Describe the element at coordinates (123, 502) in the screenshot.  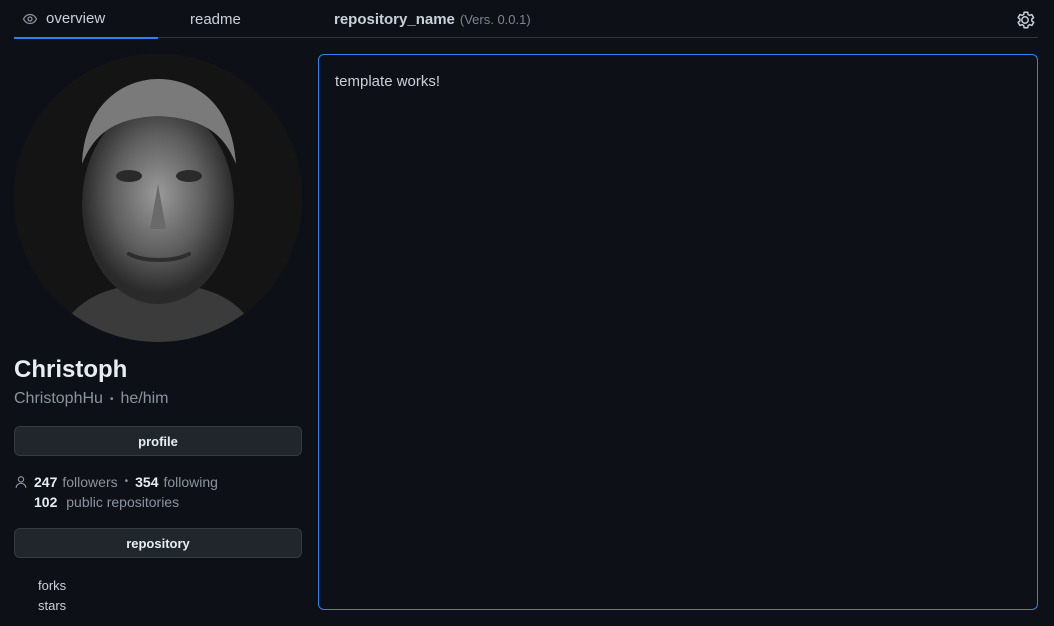
I see `repos-label: public repositories` at that location.